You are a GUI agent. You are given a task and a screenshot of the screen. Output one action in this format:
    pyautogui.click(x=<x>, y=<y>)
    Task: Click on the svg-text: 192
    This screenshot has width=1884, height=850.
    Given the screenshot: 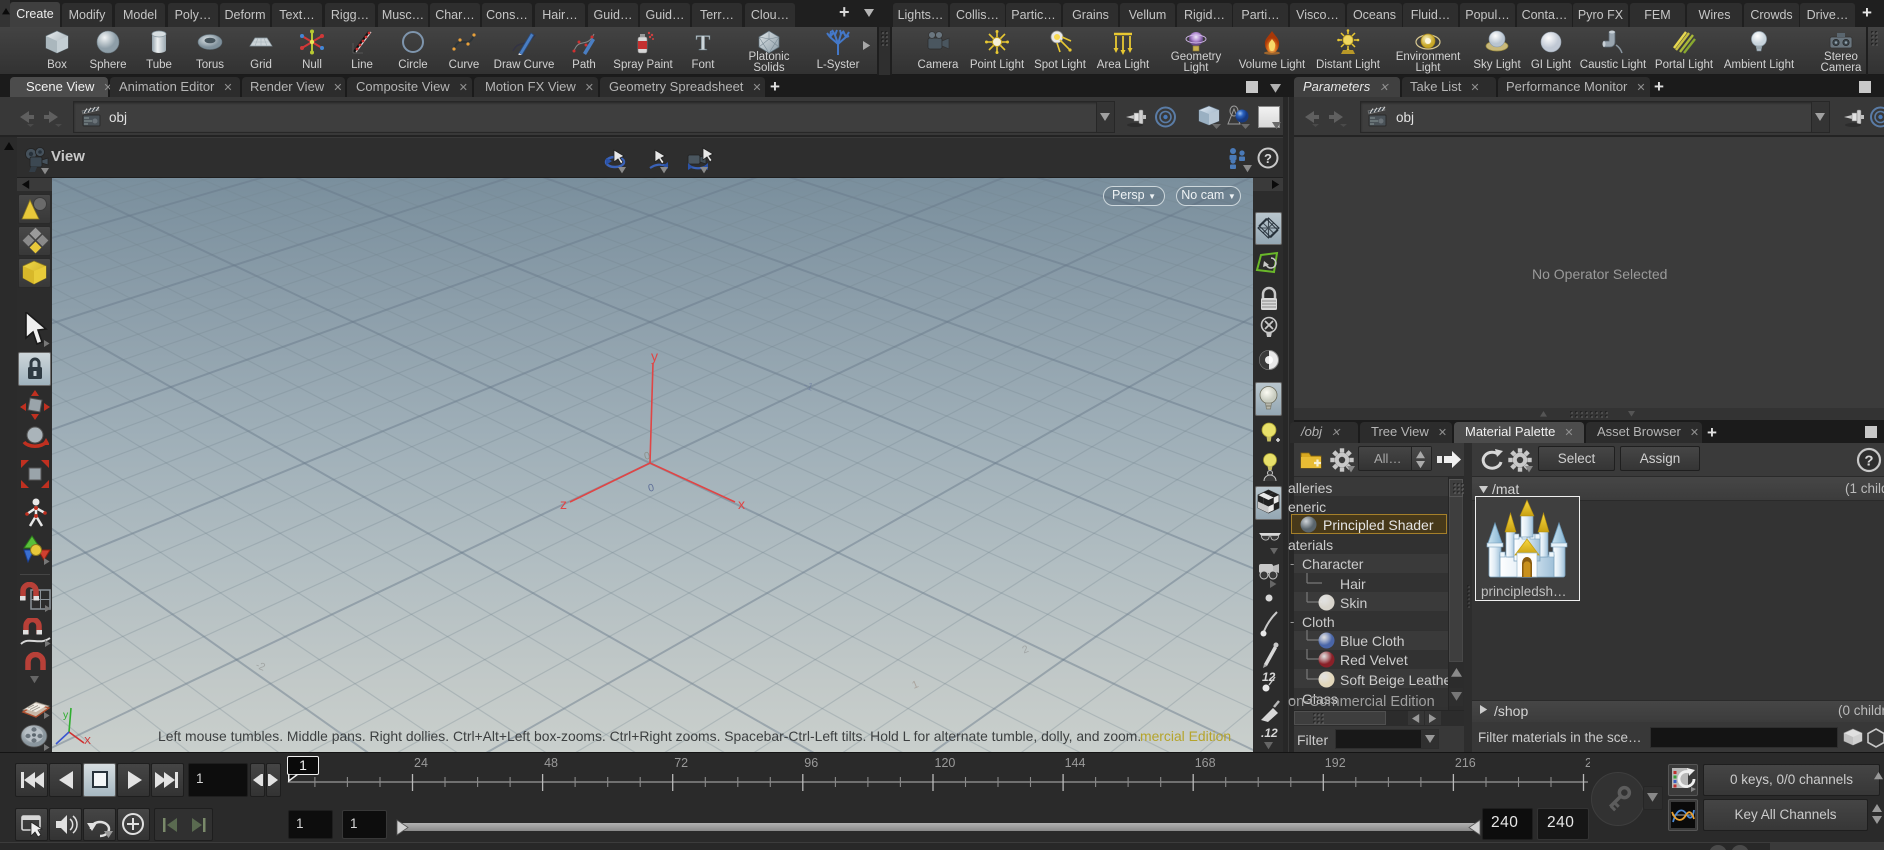 What is the action you would take?
    pyautogui.click(x=1335, y=763)
    